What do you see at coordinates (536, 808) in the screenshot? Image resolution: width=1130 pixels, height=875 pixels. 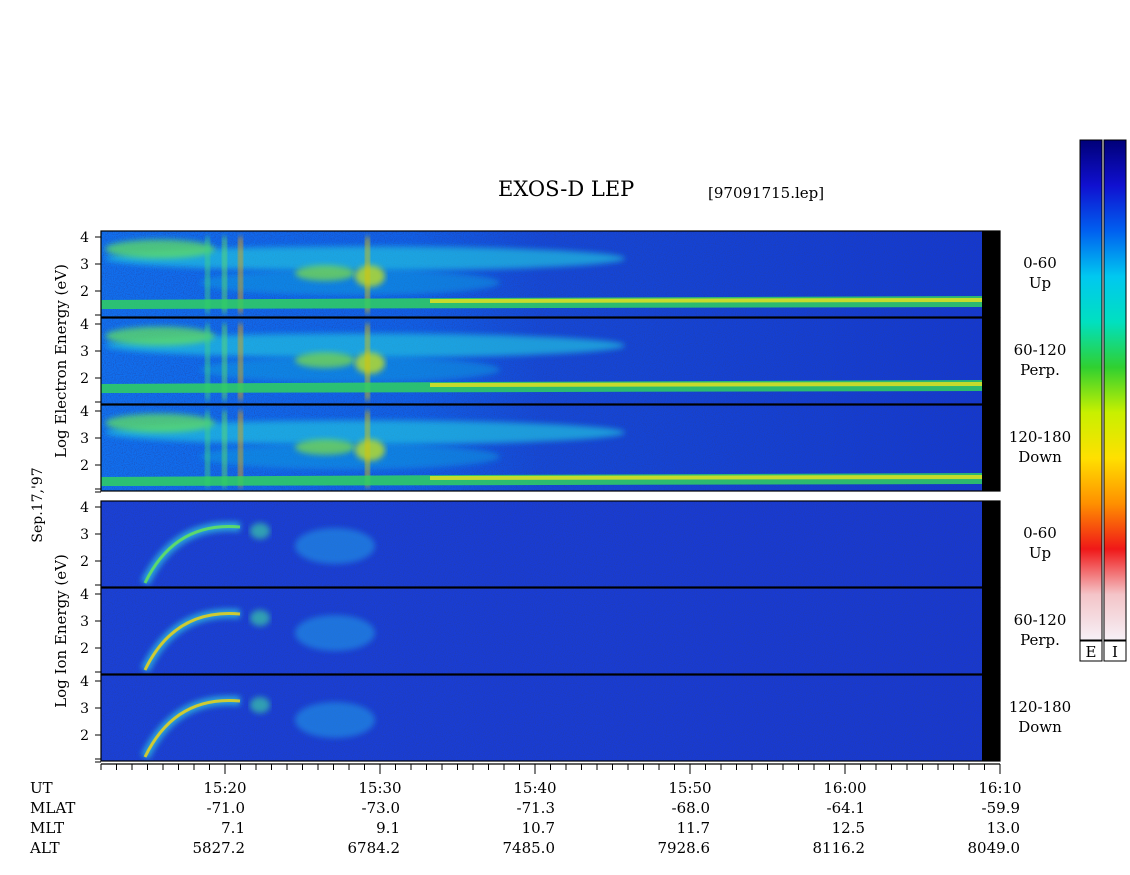 I see `ephemeris-value: -71.3` at bounding box center [536, 808].